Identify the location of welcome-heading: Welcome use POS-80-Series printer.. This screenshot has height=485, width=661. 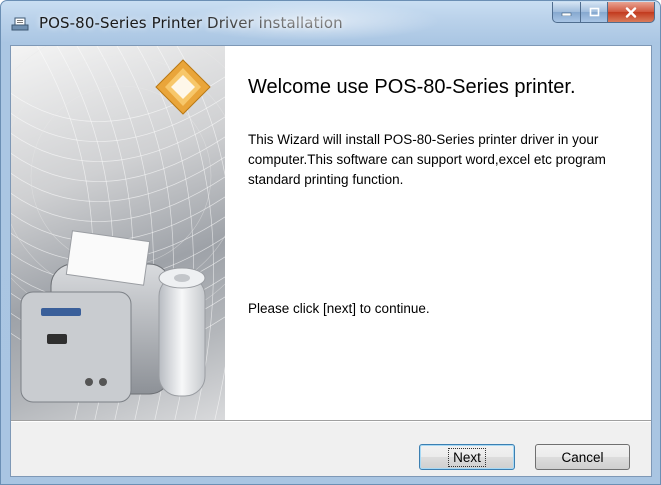
(412, 87).